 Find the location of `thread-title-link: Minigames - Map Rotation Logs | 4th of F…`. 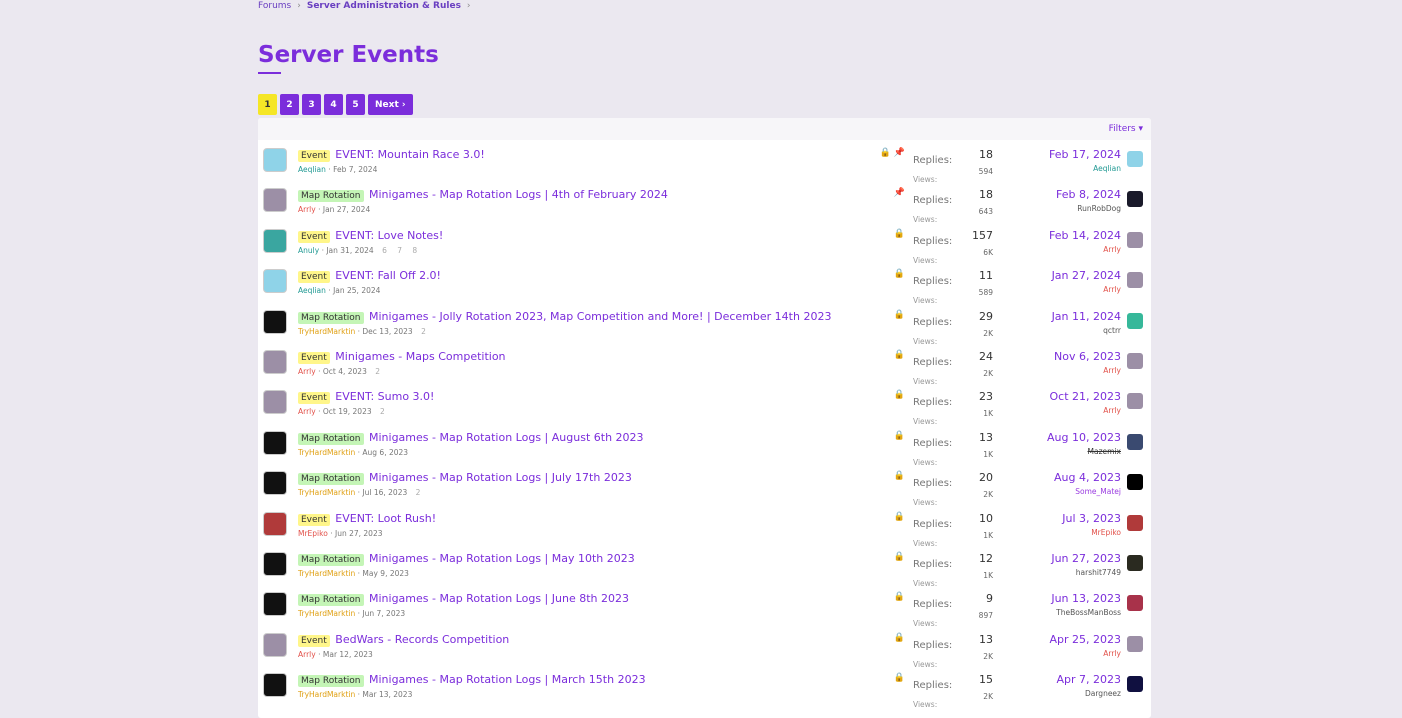

thread-title-link: Minigames - Map Rotation Logs | 4th of F… is located at coordinates (518, 194).